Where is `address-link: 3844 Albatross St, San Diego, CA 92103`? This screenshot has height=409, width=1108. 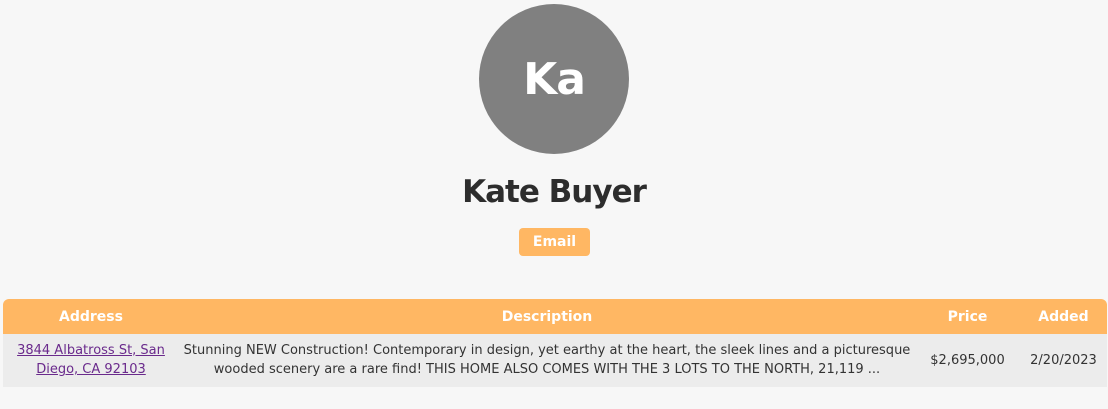
address-link: 3844 Albatross St, San Diego, CA 92103 is located at coordinates (91, 360).